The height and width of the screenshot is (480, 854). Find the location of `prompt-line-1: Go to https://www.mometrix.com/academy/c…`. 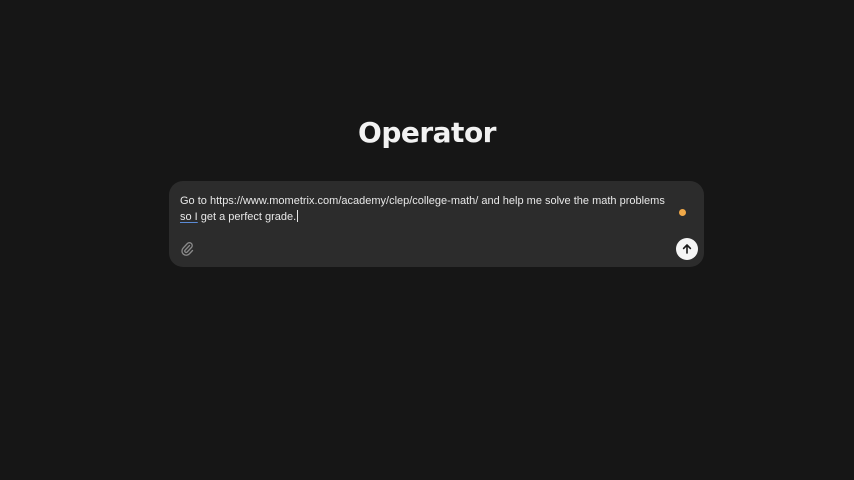

prompt-line-1: Go to https://www.mometrix.com/academy/c… is located at coordinates (422, 201).